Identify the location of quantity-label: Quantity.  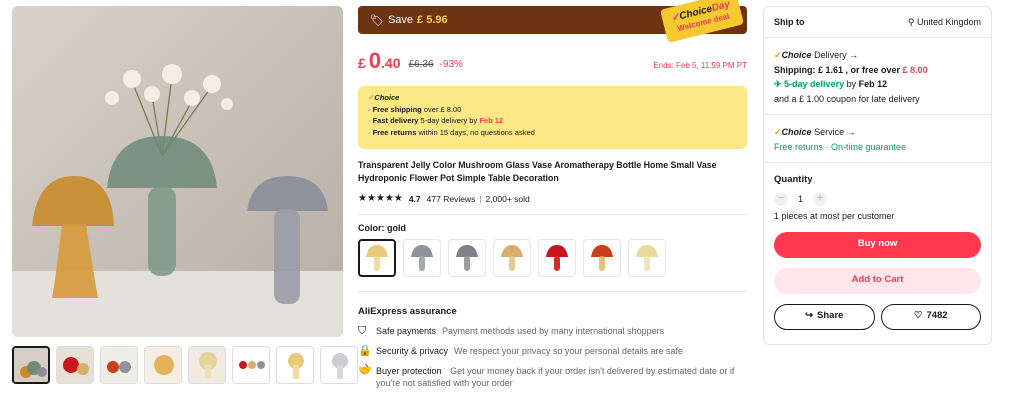
(793, 179).